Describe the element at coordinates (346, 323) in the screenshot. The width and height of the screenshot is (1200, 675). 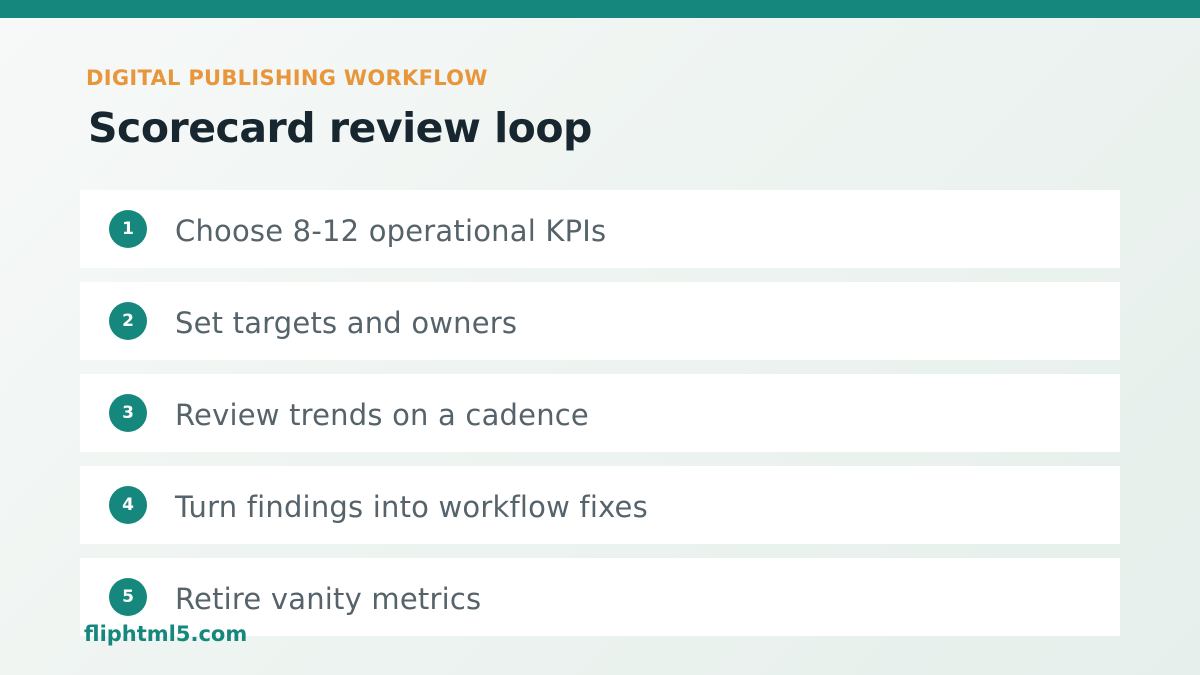
I see `step-text: Set targets and owners` at that location.